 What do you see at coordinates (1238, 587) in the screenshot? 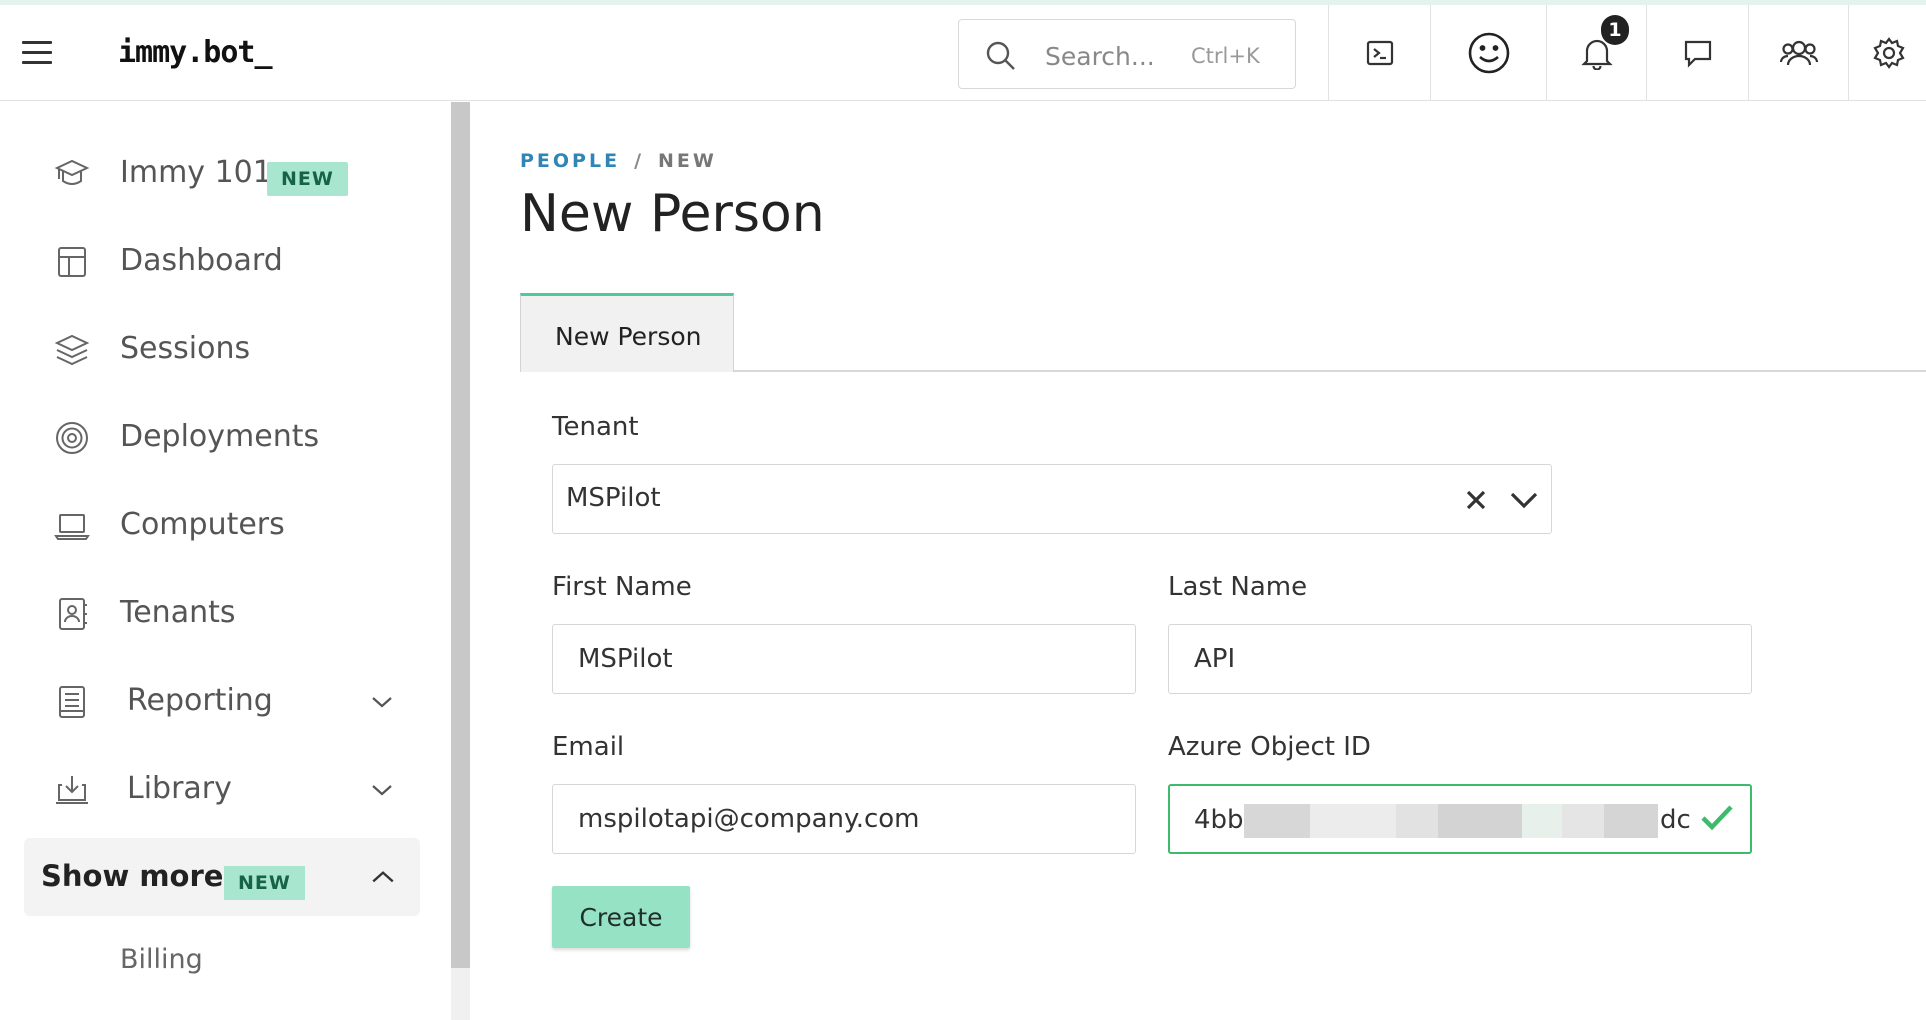
I see `last-name-label: Last Name` at bounding box center [1238, 587].